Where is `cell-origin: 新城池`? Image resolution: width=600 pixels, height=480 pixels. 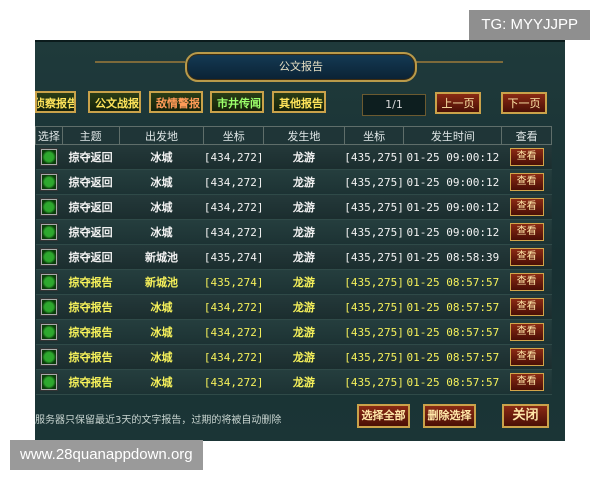 cell-origin: 新城池 is located at coordinates (161, 257).